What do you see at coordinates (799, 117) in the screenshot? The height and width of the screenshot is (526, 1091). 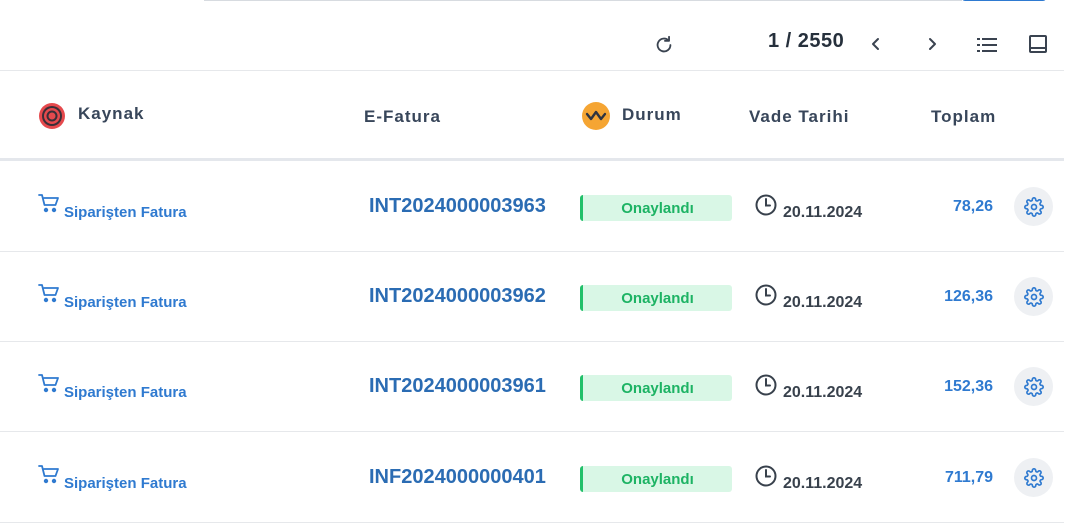 I see `column-header-vade-tarihi: Vade Tarihi` at bounding box center [799, 117].